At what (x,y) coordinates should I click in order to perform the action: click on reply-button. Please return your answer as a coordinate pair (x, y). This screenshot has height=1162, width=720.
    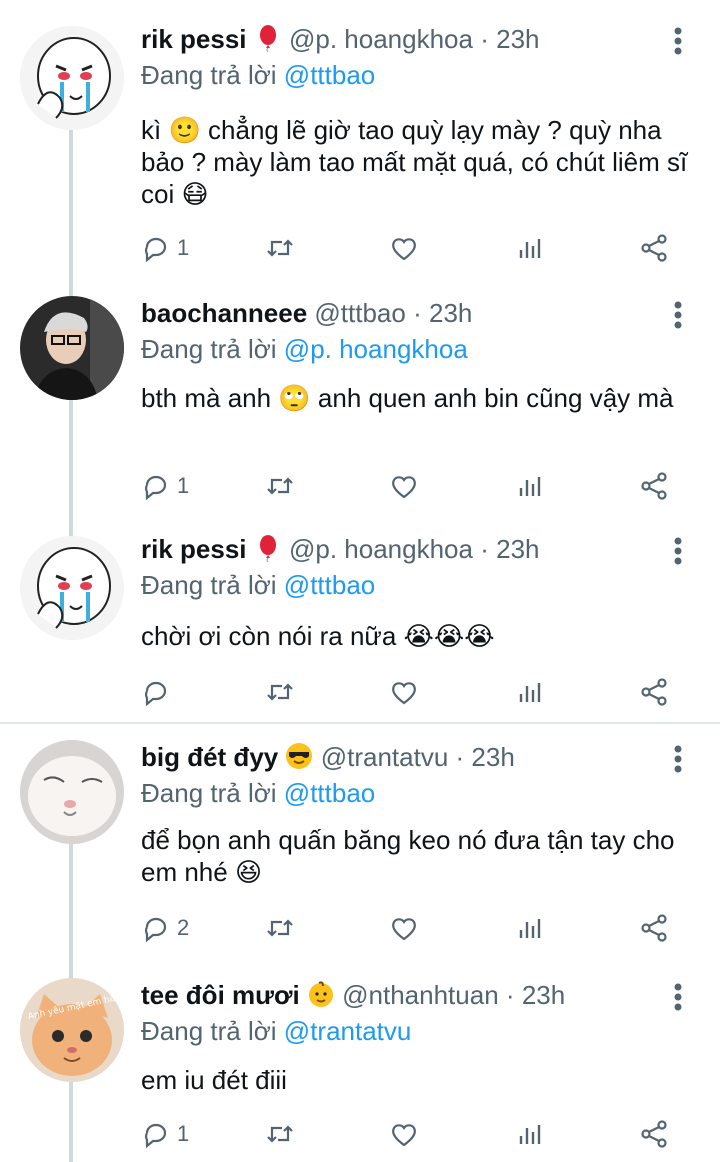
    Looking at the image, I should click on (159, 692).